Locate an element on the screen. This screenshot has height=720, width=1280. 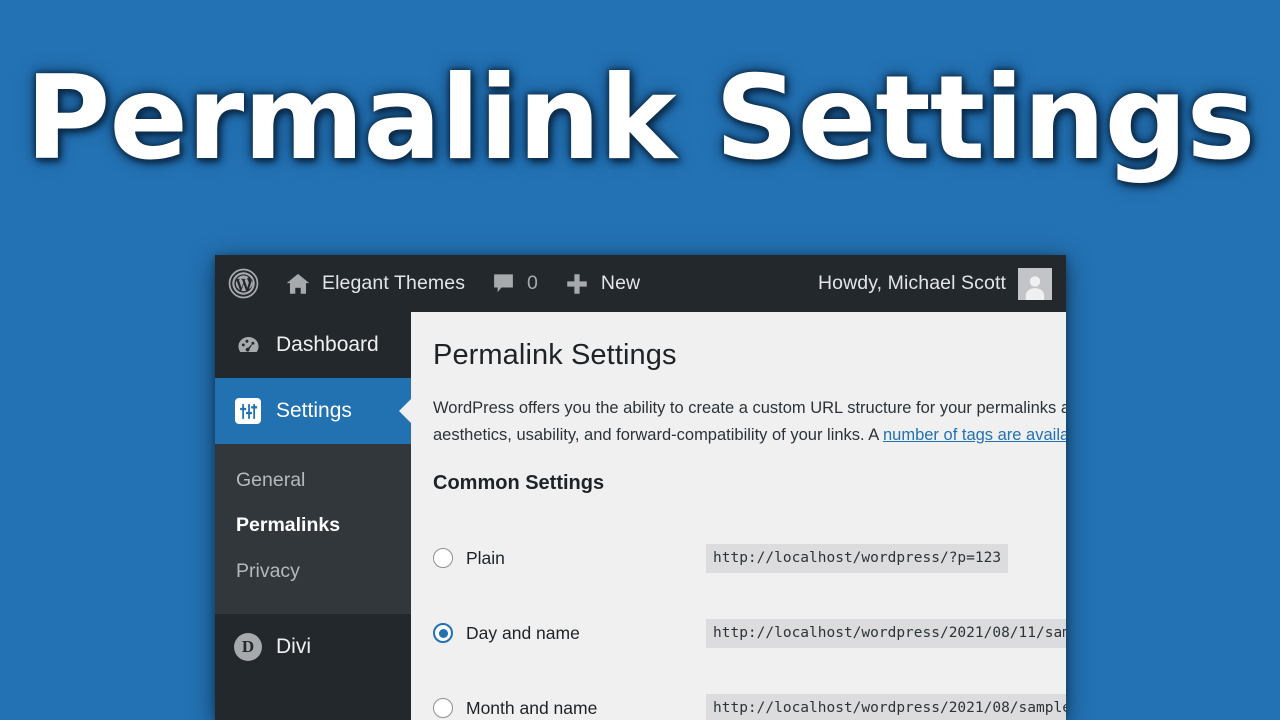
site-name-label: Elegant Themes is located at coordinates (394, 283).